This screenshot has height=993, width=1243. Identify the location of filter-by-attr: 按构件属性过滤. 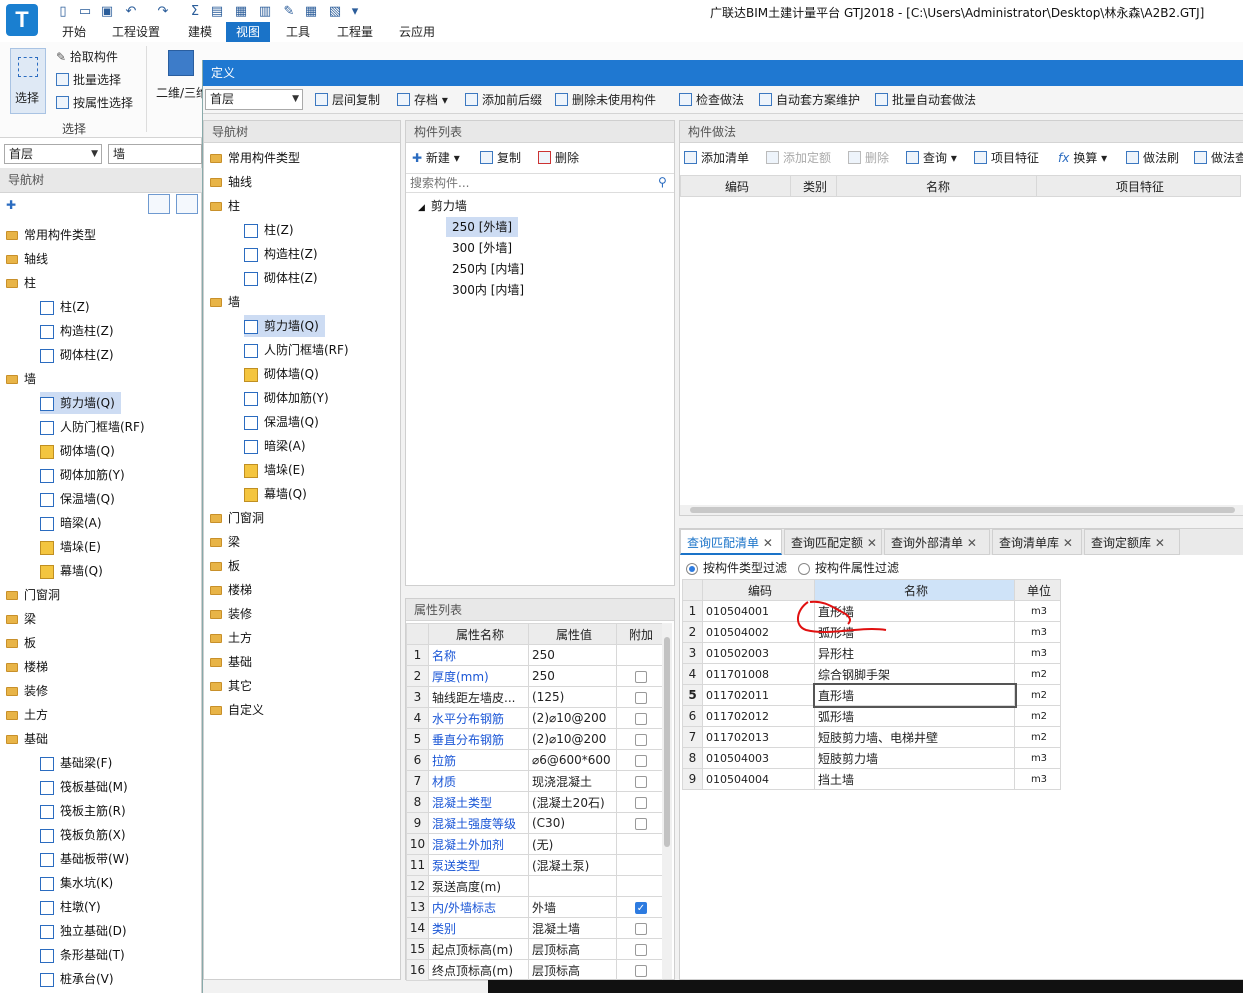
(848, 567).